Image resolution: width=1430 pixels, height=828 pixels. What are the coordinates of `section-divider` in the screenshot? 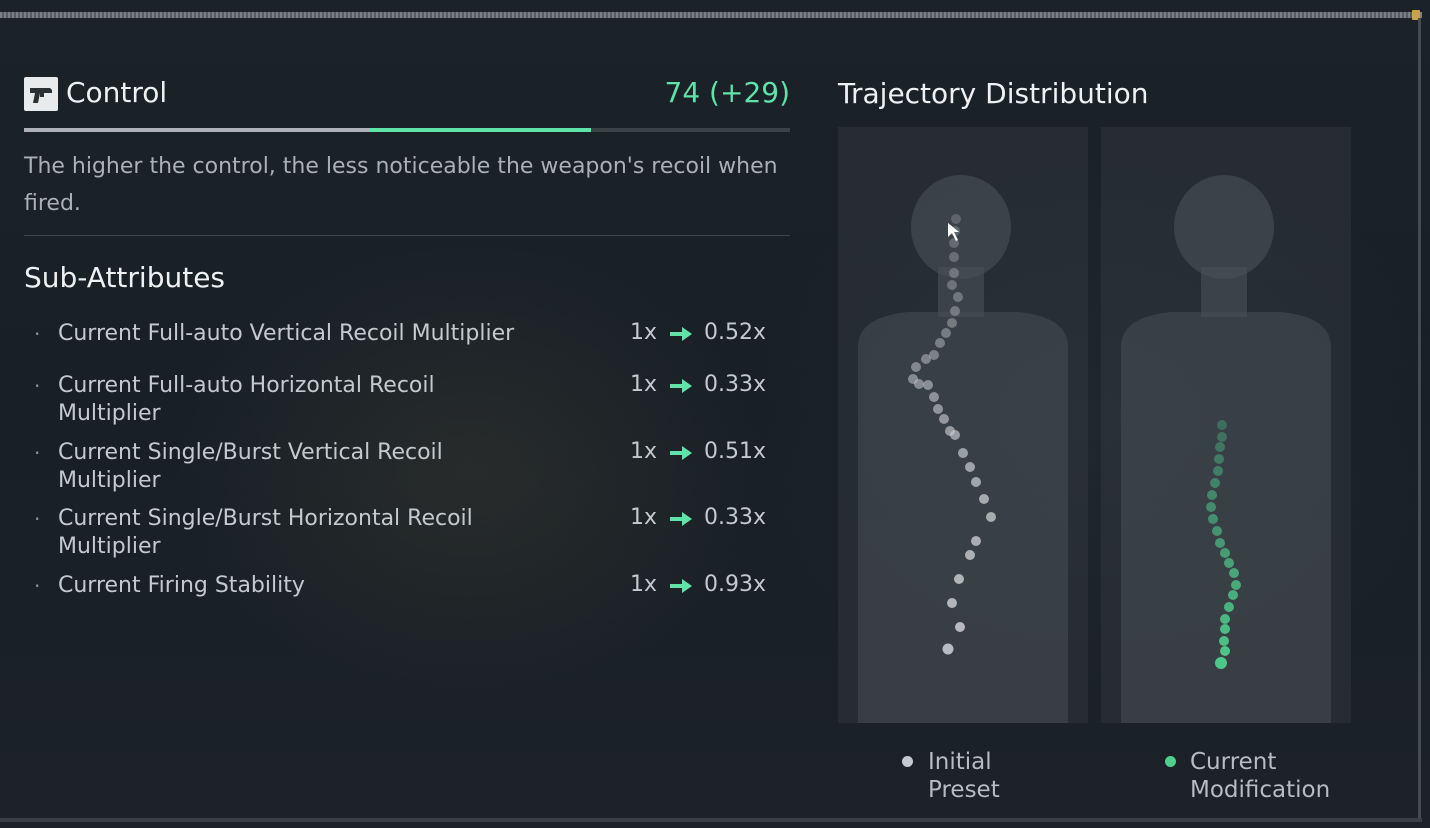 It's located at (407, 235).